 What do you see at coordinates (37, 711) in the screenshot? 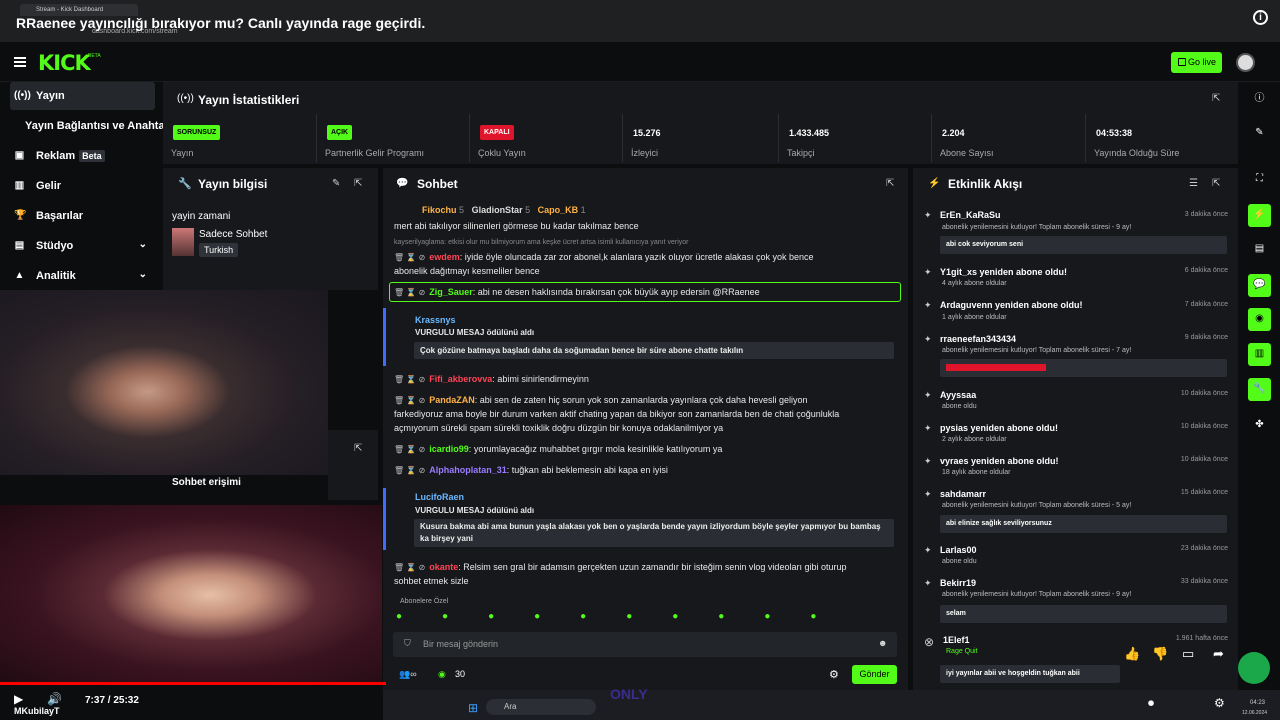
I see `channel-name: MKubilayT` at bounding box center [37, 711].